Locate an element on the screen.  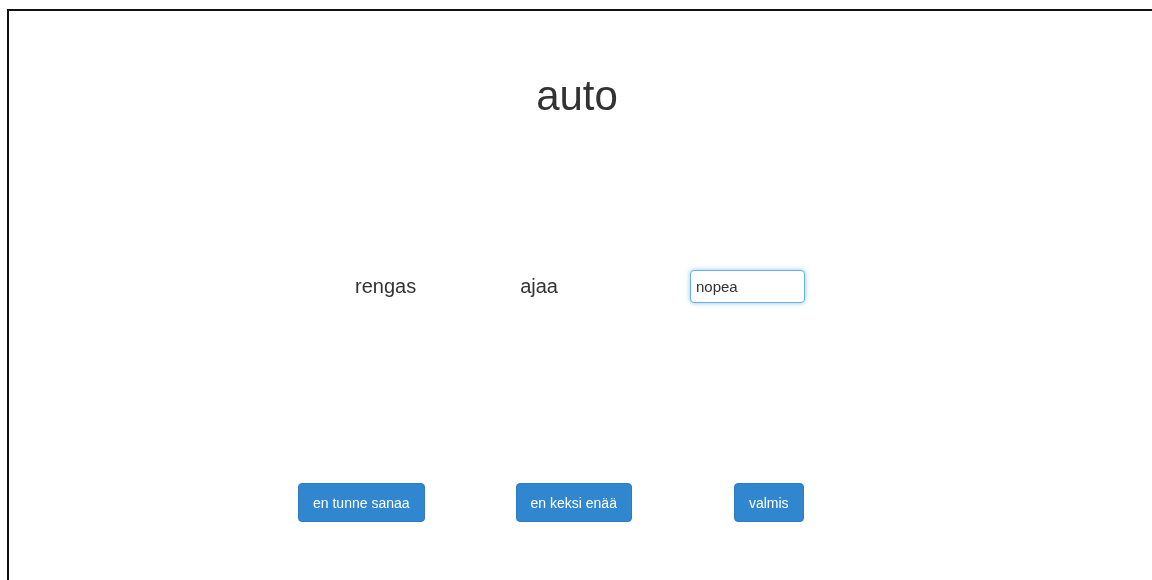
action-button: valmis is located at coordinates (768, 502).